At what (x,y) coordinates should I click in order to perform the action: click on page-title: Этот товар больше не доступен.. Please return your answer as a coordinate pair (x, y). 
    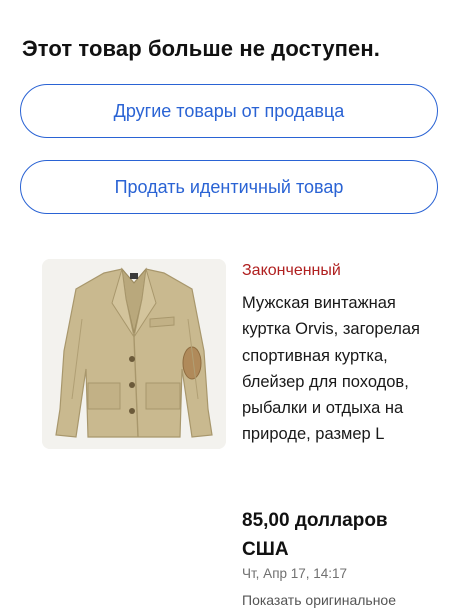
    Looking at the image, I should click on (201, 48).